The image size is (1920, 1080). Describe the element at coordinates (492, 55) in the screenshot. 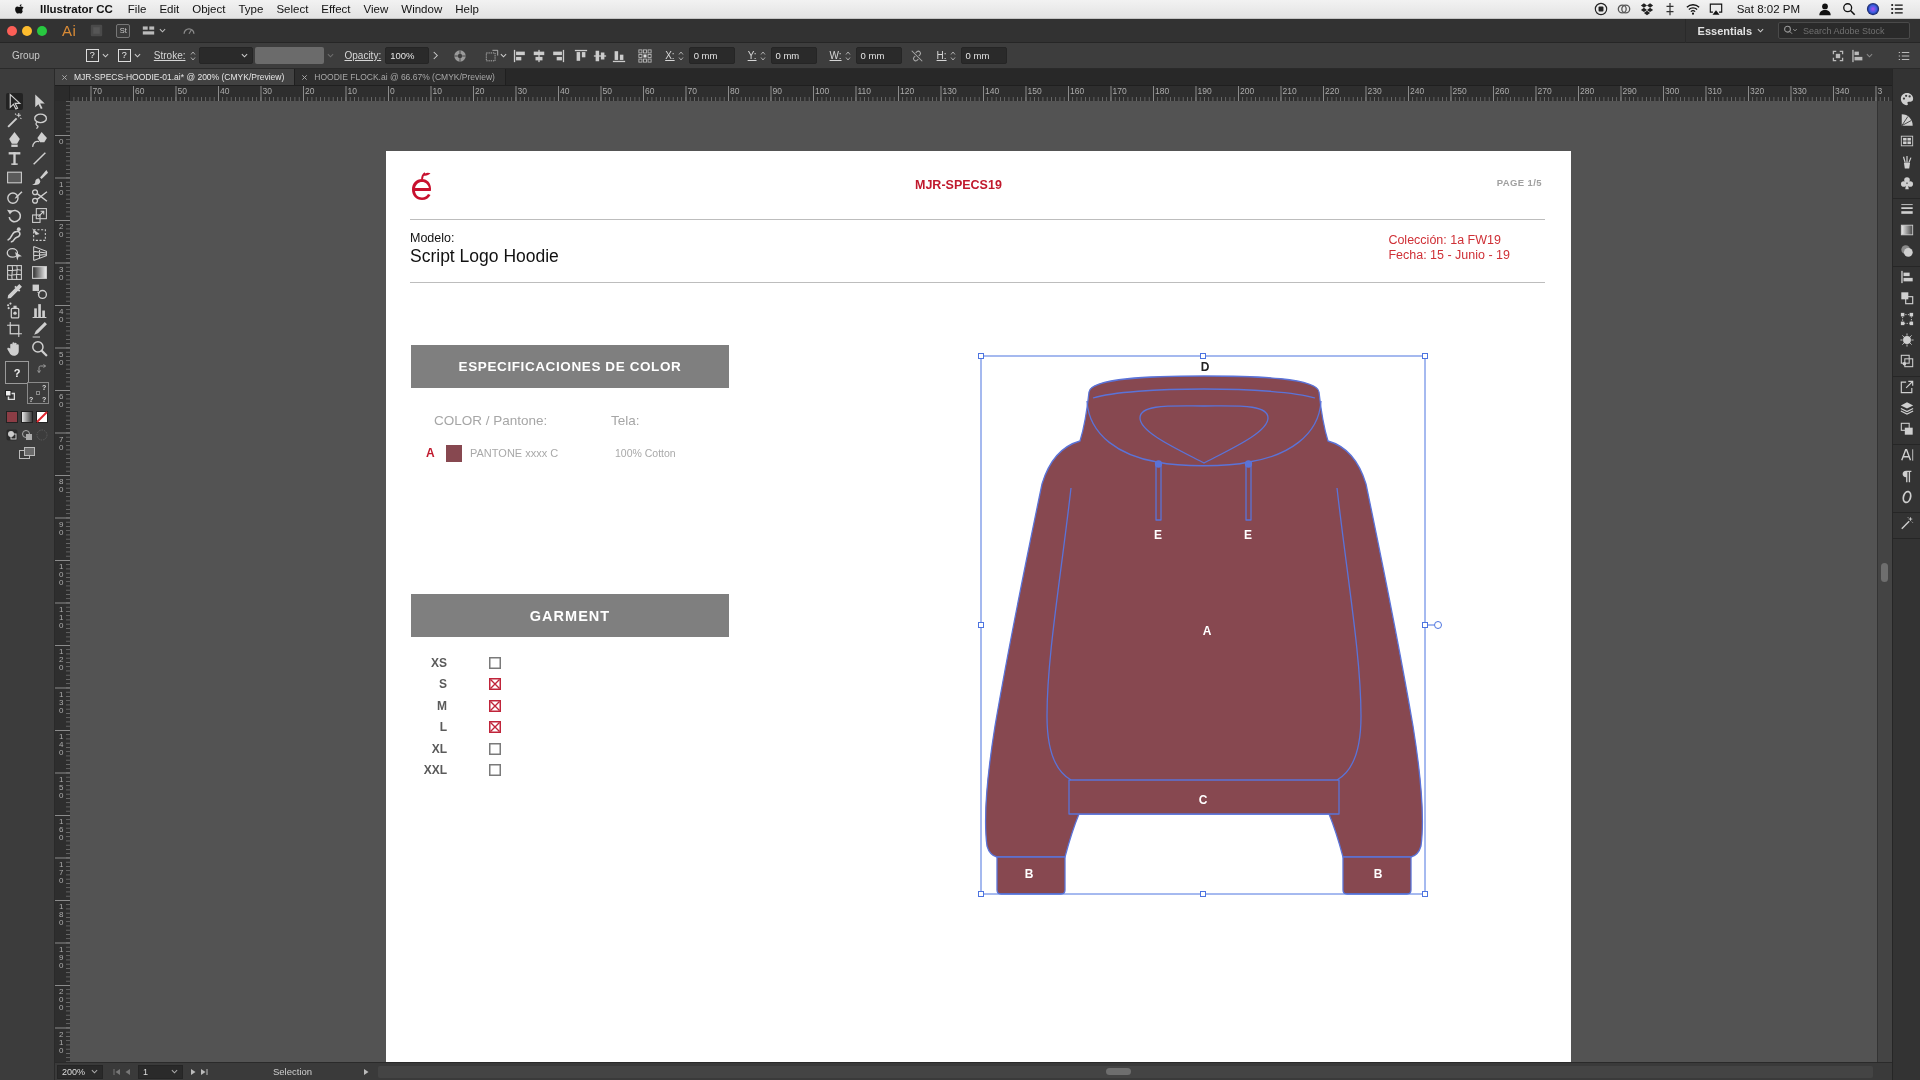

I see `dashed-box-icon` at that location.